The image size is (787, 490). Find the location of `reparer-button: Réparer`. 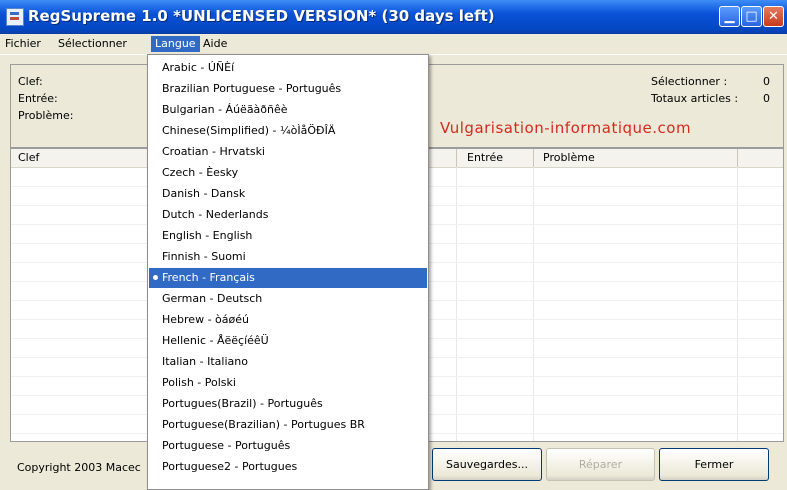

reparer-button: Réparer is located at coordinates (600, 464).